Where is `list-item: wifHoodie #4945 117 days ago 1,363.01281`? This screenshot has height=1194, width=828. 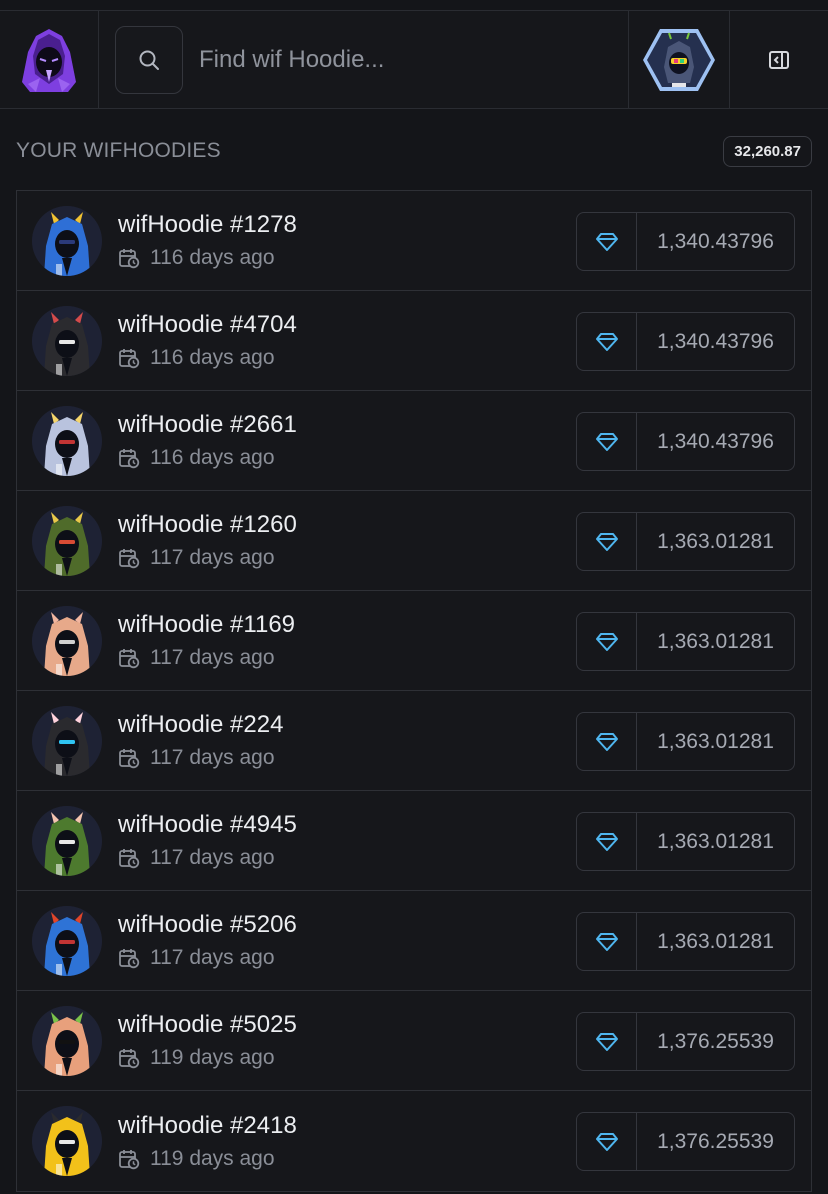 list-item: wifHoodie #4945 117 days ago 1,363.01281 is located at coordinates (414, 841).